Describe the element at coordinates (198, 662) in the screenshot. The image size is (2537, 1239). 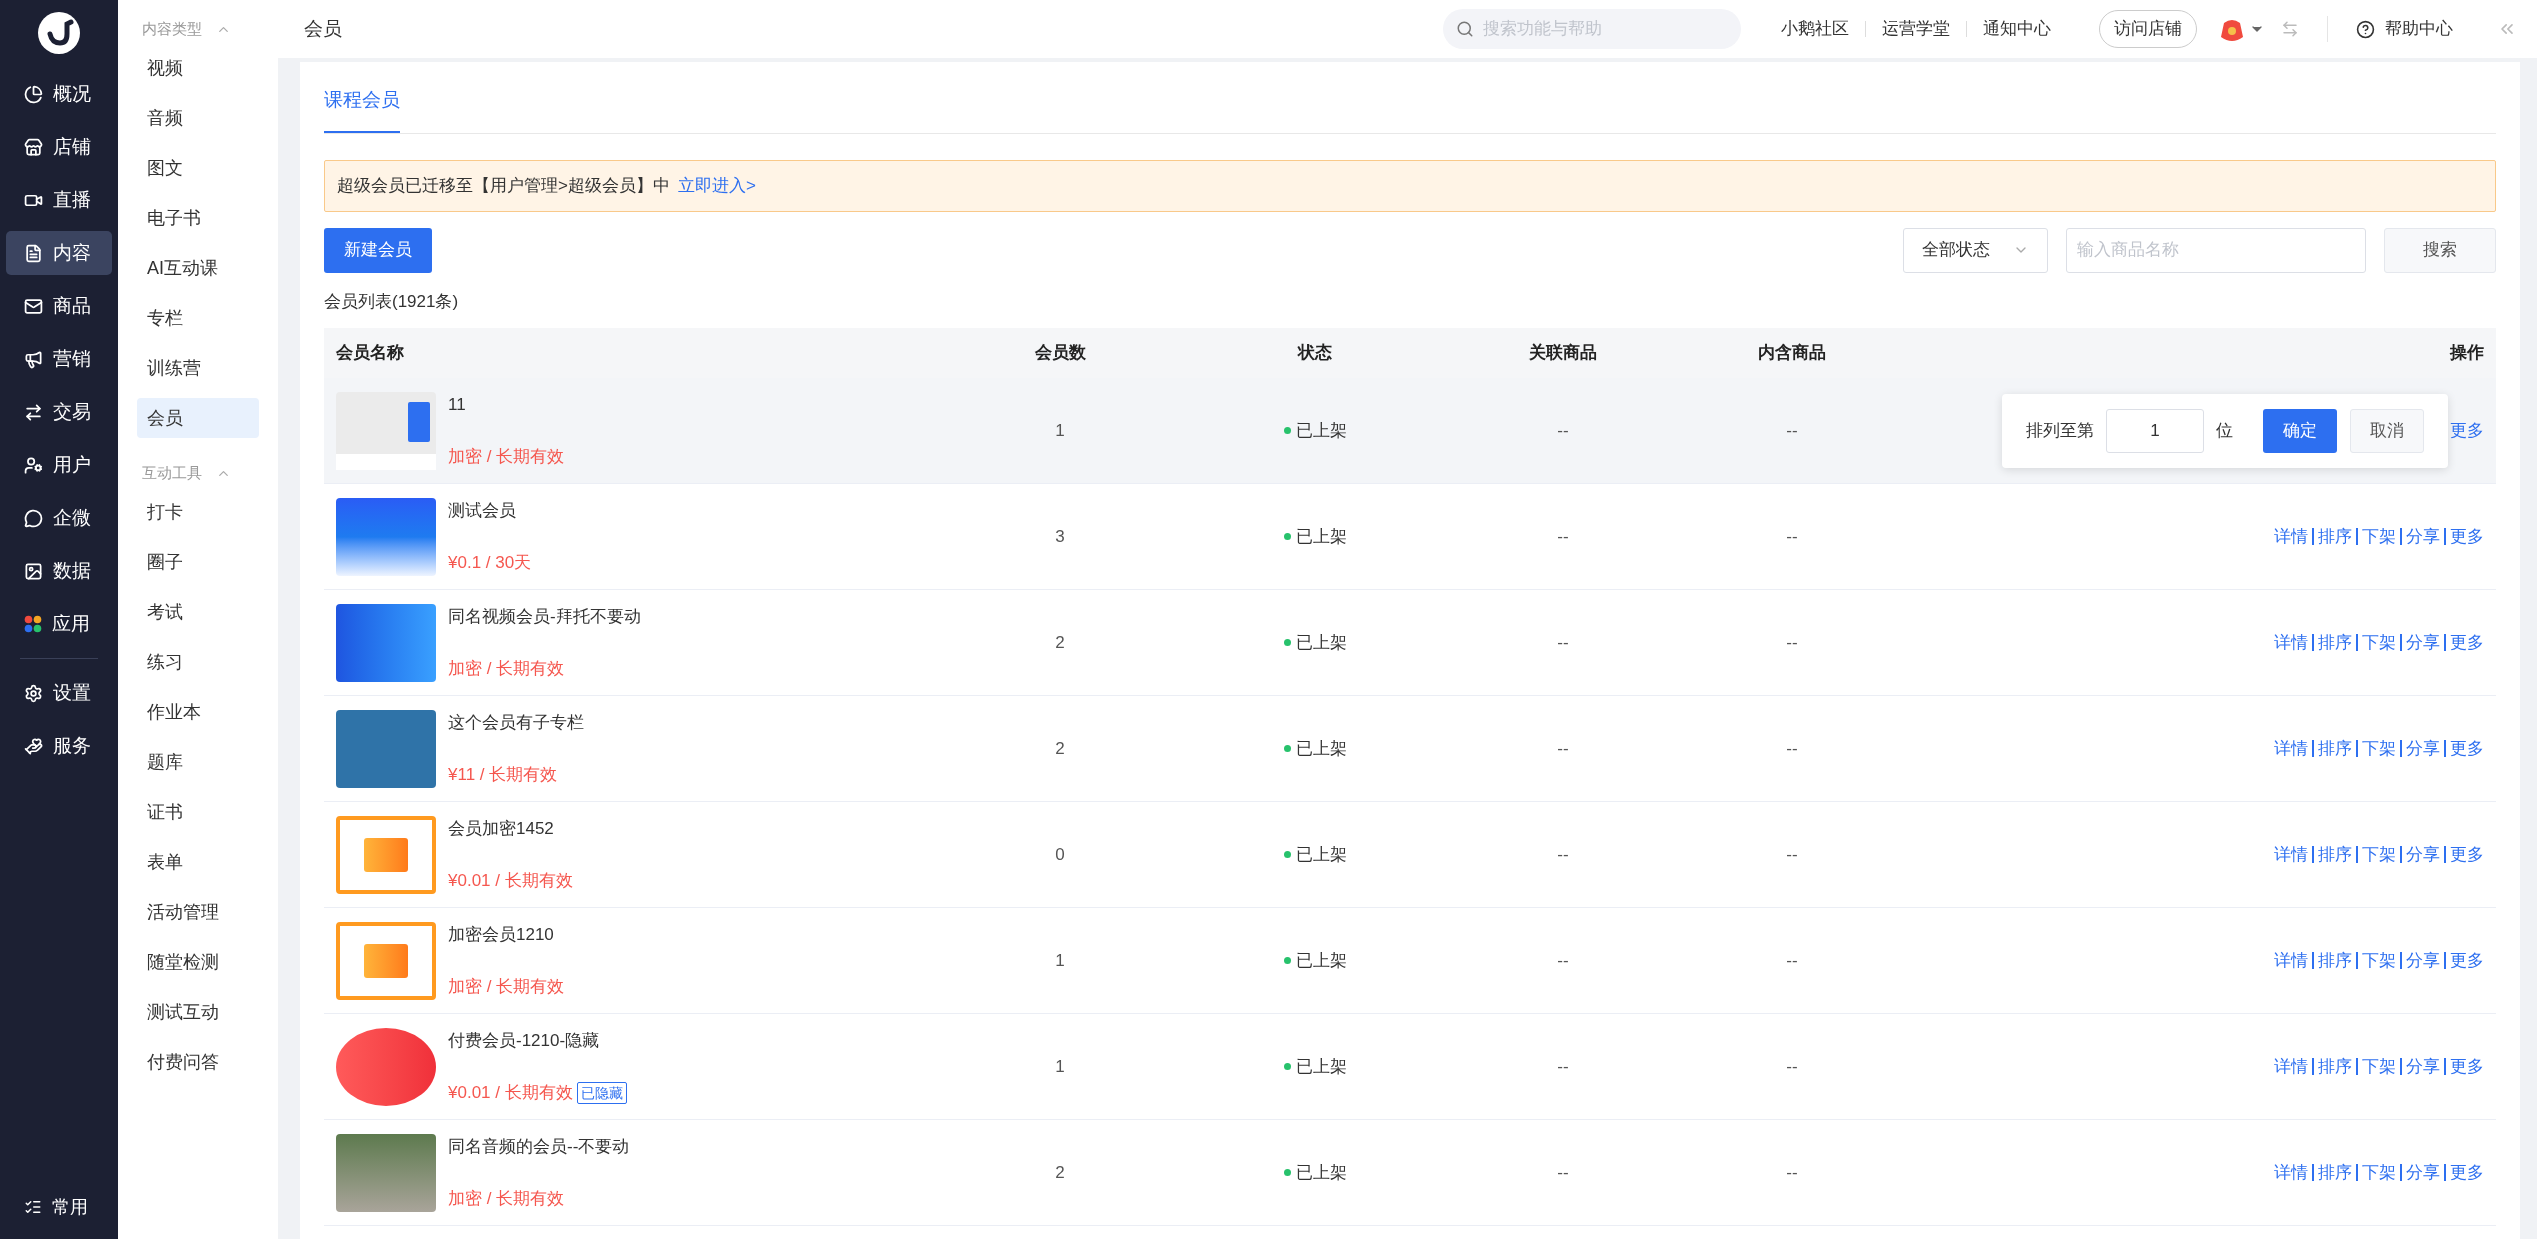
I see `sidebar-item: 练习` at that location.